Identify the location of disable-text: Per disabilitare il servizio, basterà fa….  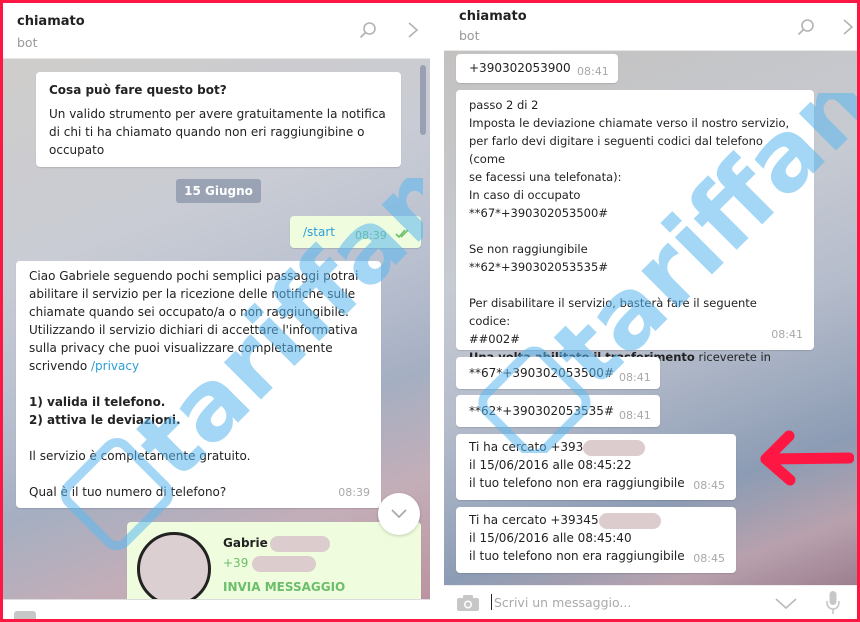
(613, 312).